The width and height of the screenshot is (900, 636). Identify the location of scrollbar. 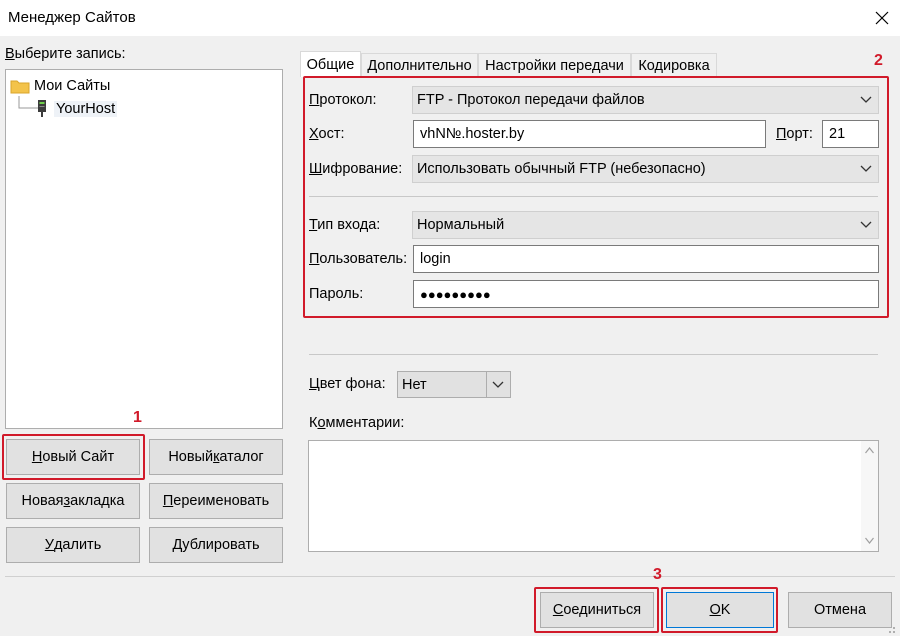
(869, 496).